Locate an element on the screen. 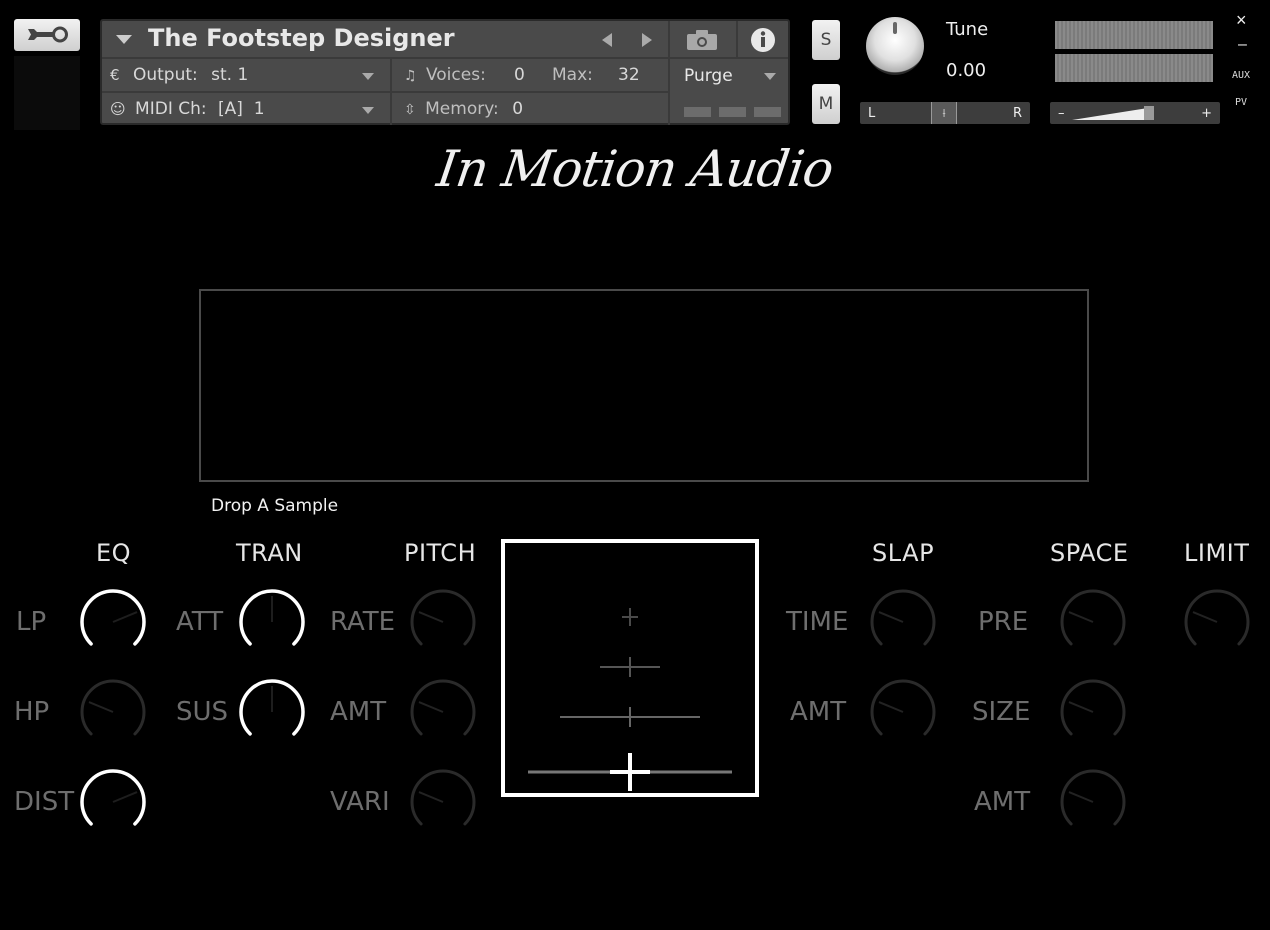 The width and height of the screenshot is (1270, 930). section-title-pitch: PITCH is located at coordinates (440, 553).